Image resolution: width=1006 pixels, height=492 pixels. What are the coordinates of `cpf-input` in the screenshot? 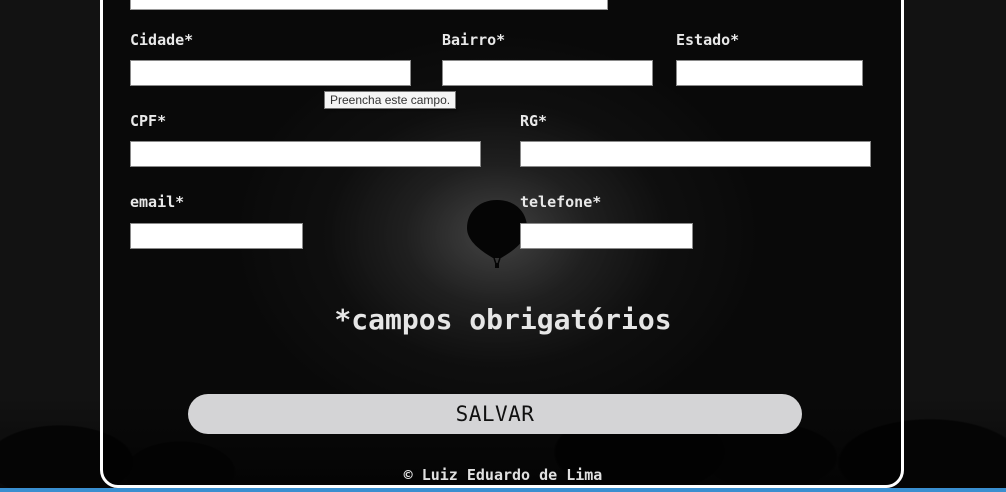 It's located at (305, 154).